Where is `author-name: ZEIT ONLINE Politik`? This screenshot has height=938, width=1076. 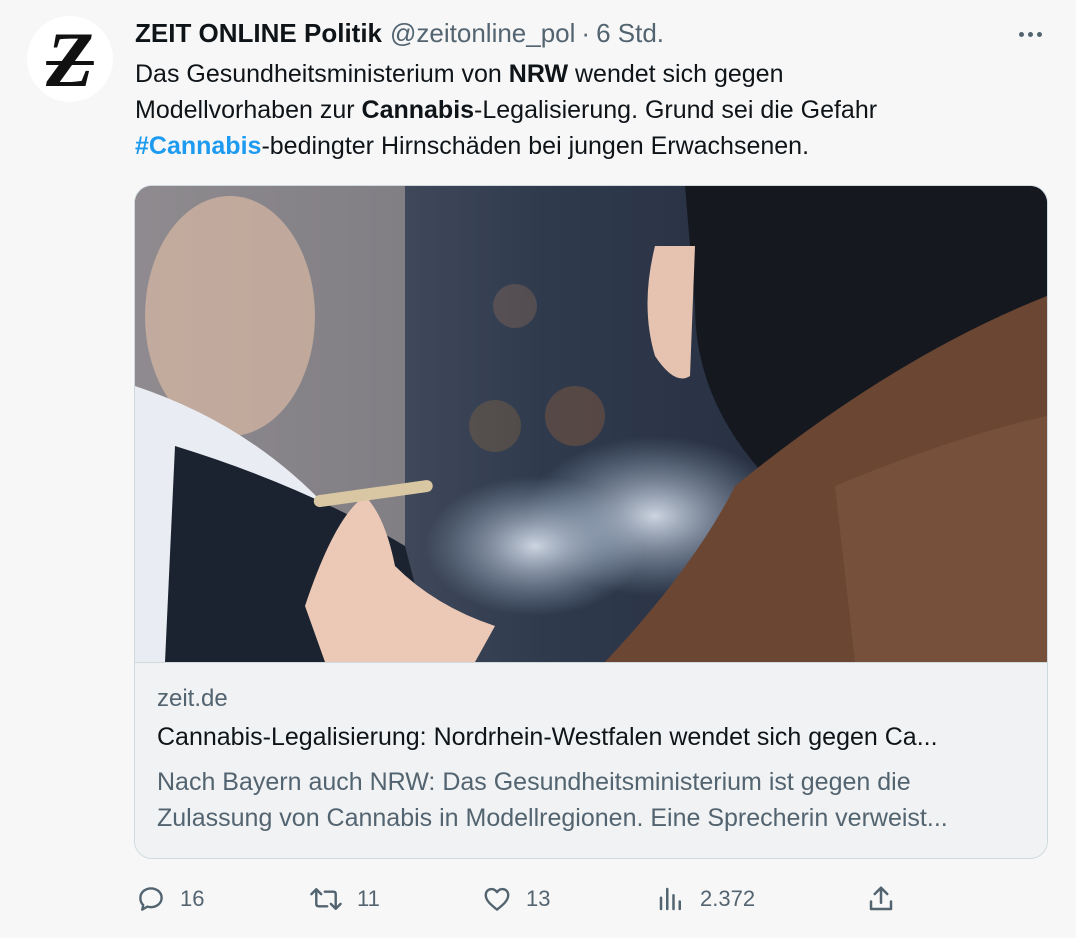
author-name: ZEIT ONLINE Politik is located at coordinates (258, 33).